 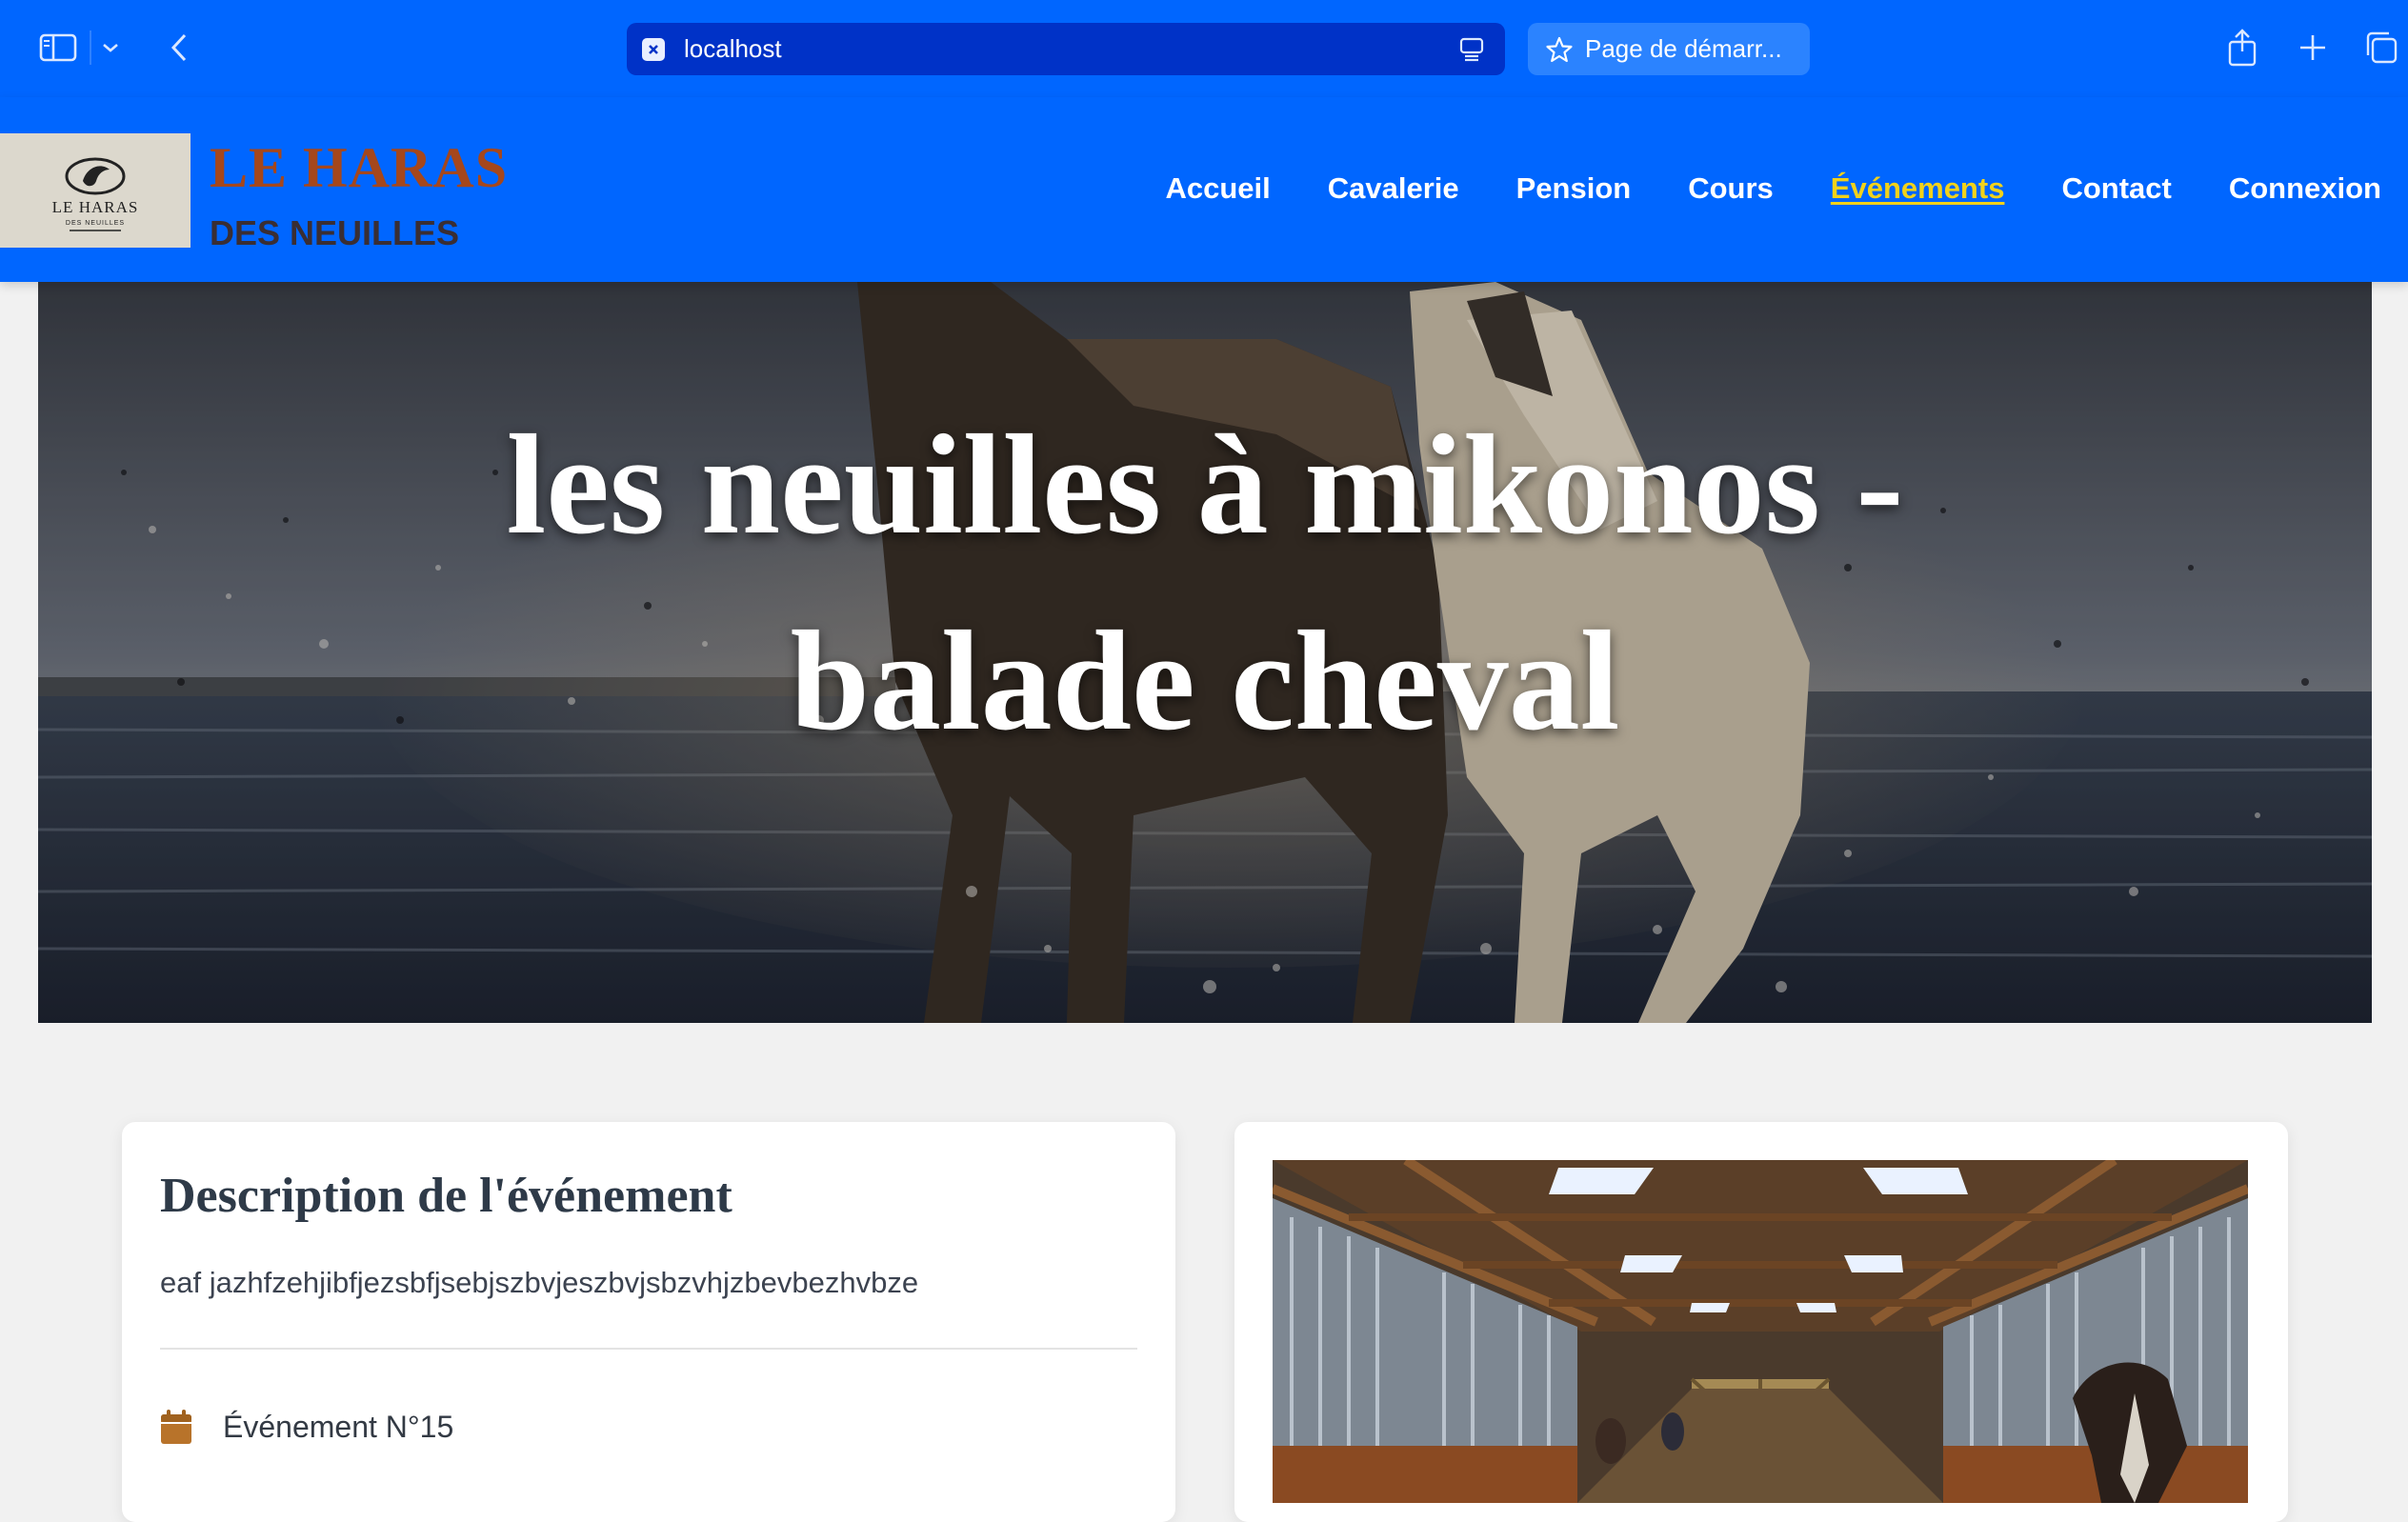 I want to click on brand-subtitle: DES NEUILLES, so click(x=334, y=233).